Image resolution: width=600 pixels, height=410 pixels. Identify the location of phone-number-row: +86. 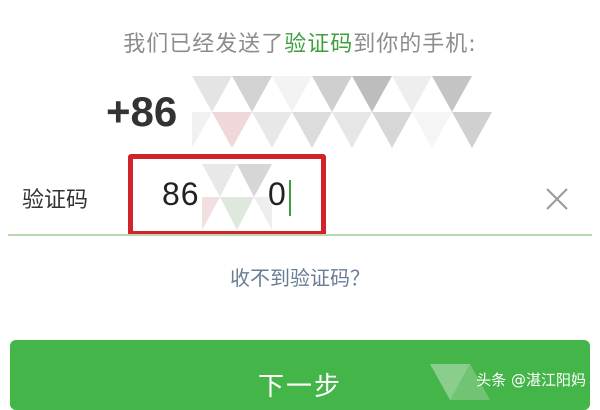
(306, 112).